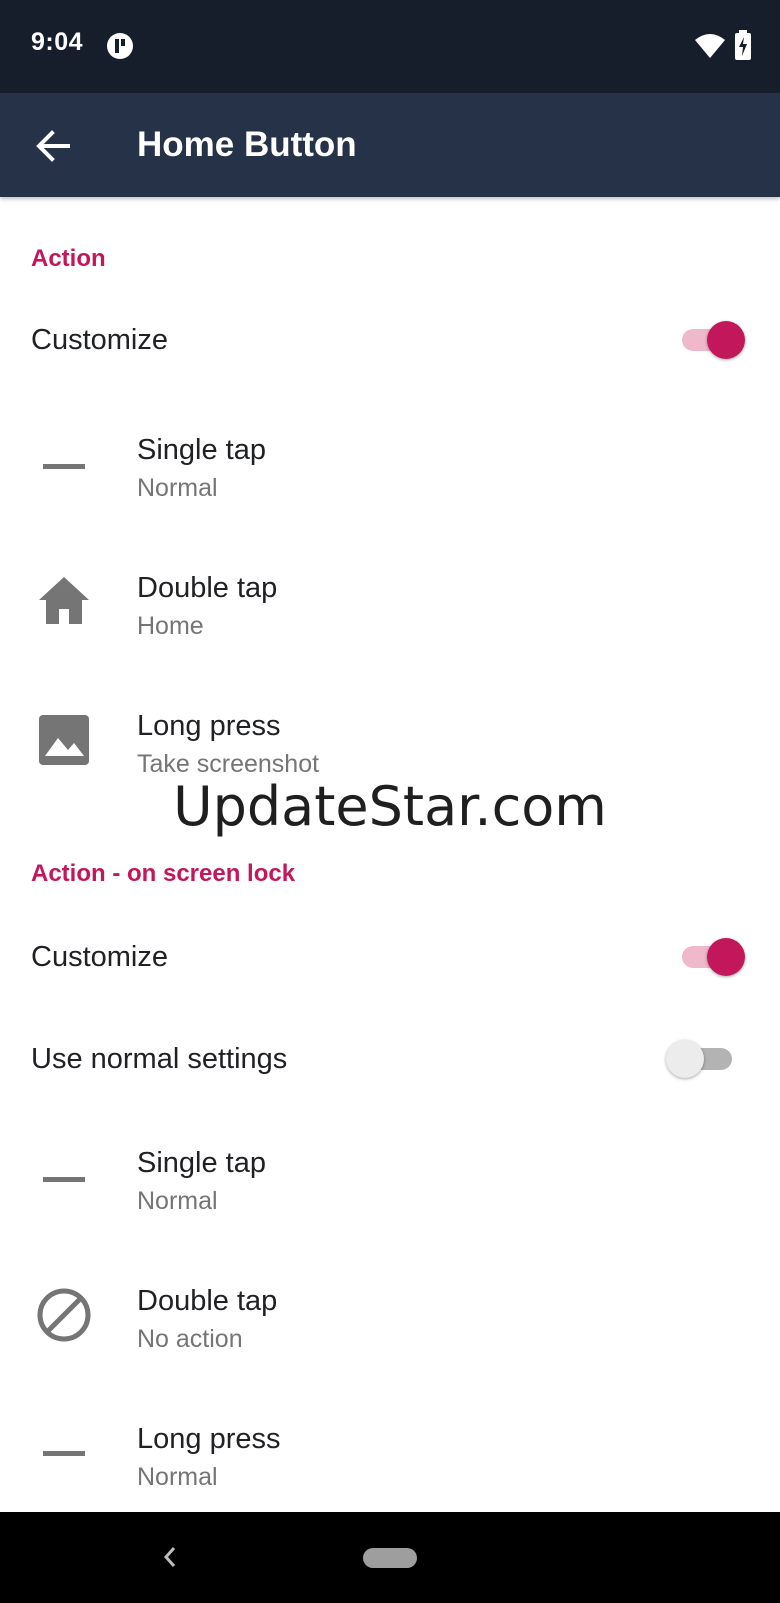  What do you see at coordinates (64, 740) in the screenshot?
I see `image-icon` at bounding box center [64, 740].